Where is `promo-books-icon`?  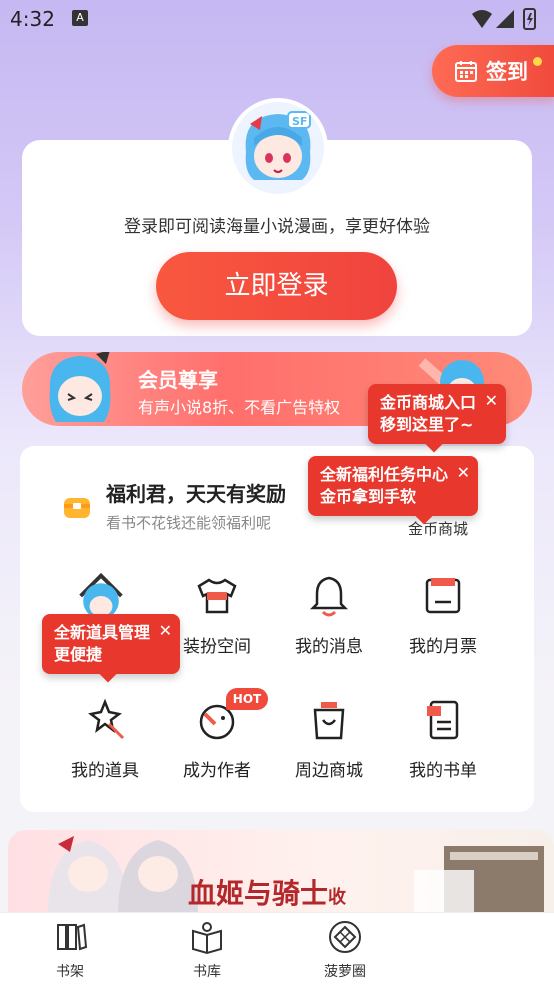
promo-books-icon is located at coordinates (479, 880).